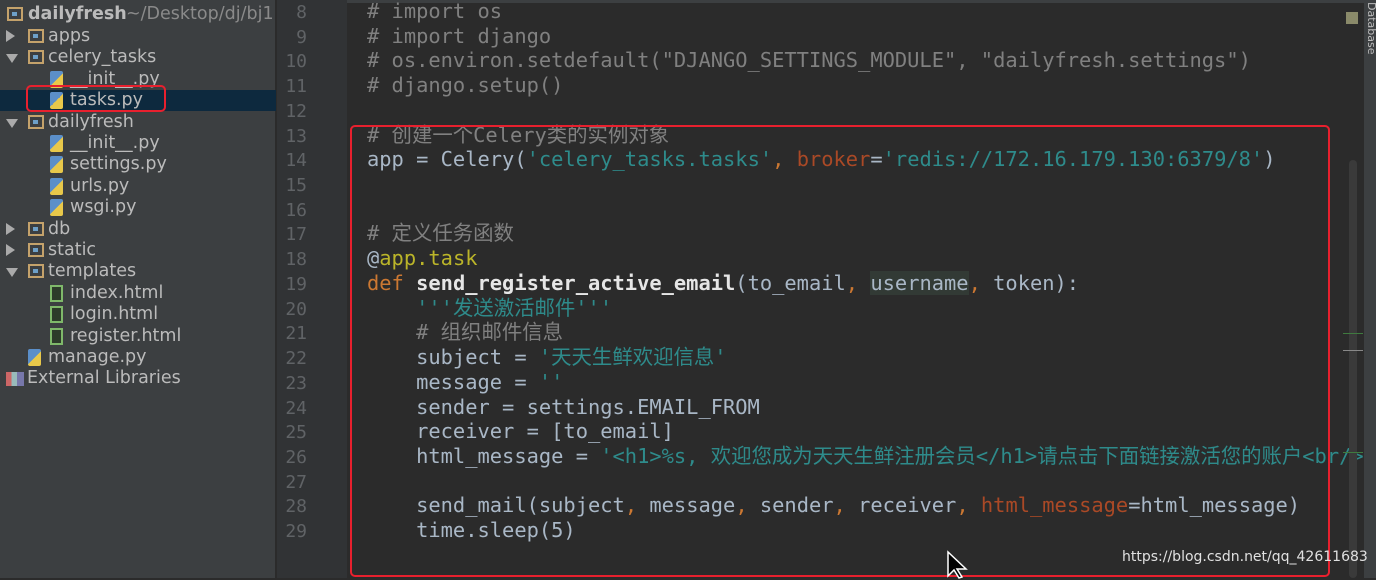 The width and height of the screenshot is (1376, 580). What do you see at coordinates (1370, 28) in the screenshot?
I see `database-tab: Database` at bounding box center [1370, 28].